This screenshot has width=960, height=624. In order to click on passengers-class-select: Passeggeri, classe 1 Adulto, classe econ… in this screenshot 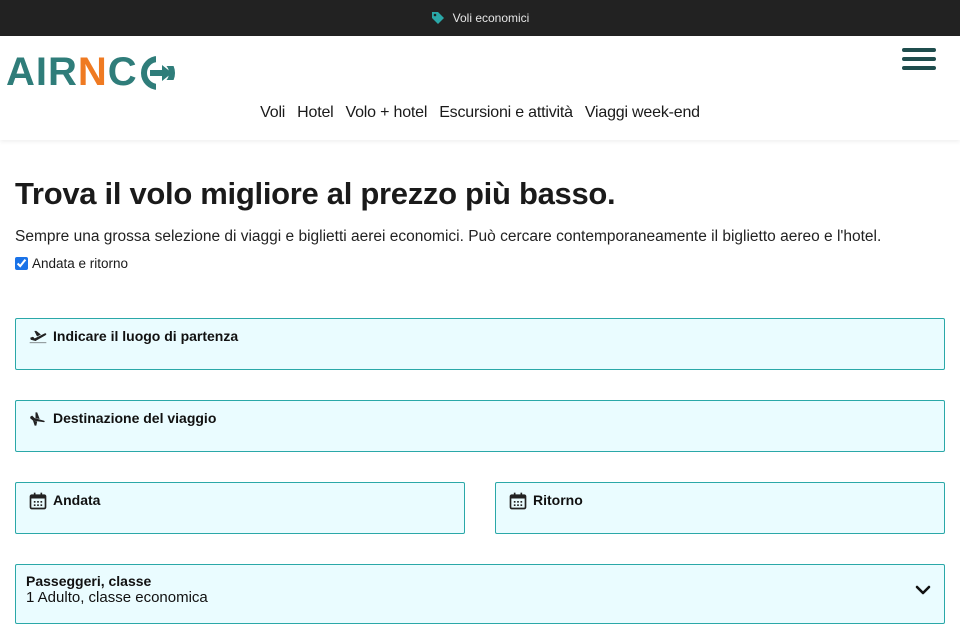, I will do `click(480, 594)`.